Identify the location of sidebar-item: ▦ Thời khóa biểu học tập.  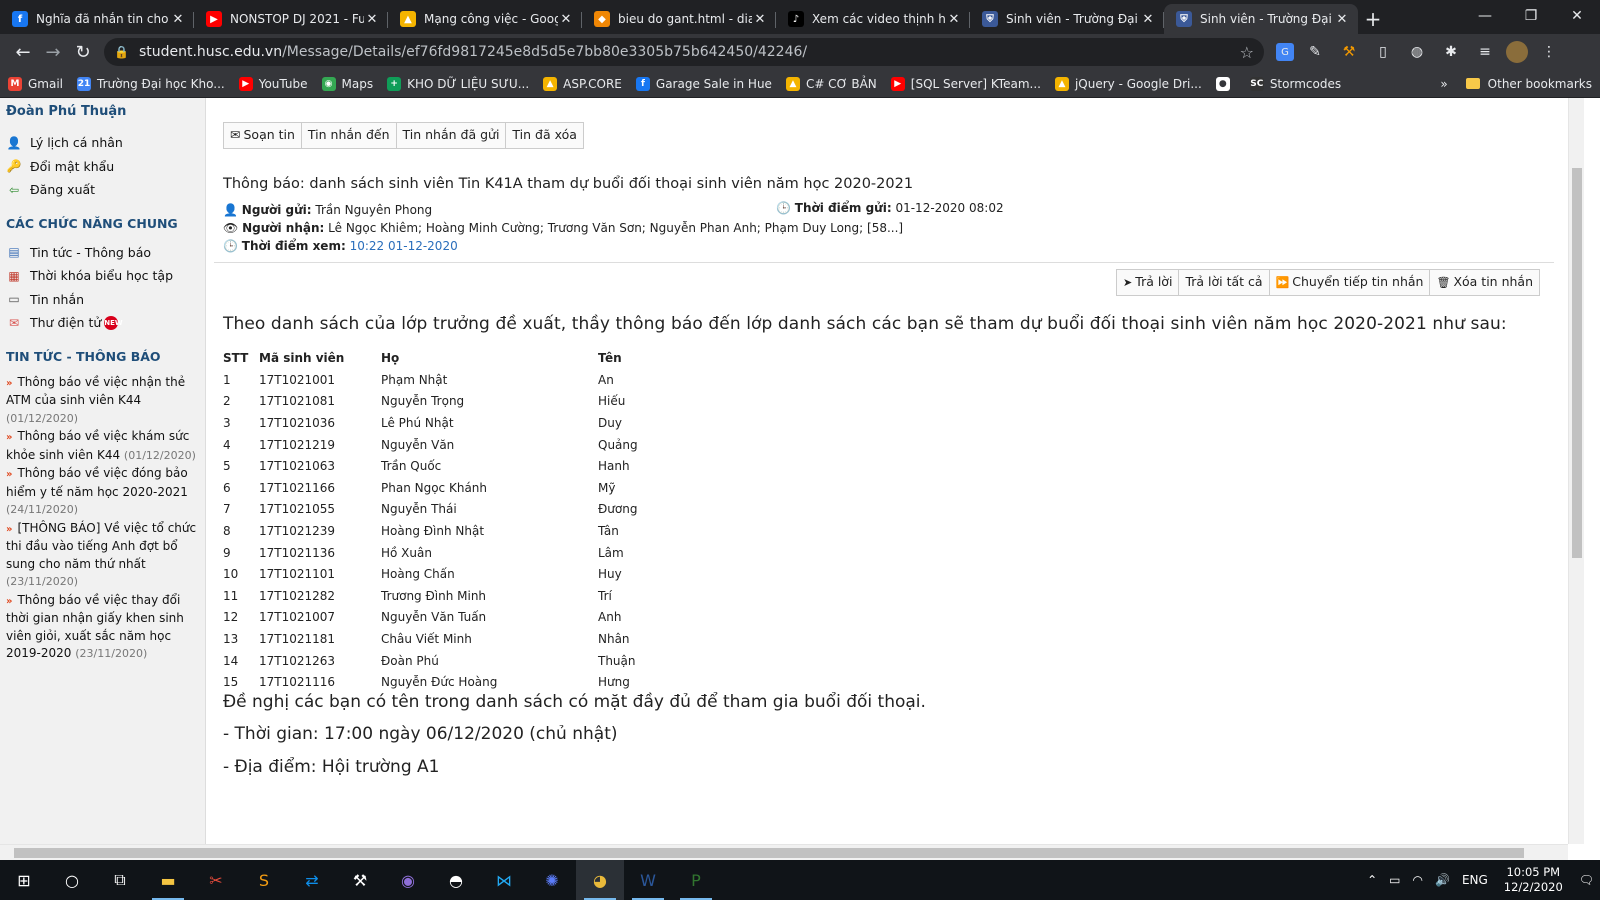
(105, 276).